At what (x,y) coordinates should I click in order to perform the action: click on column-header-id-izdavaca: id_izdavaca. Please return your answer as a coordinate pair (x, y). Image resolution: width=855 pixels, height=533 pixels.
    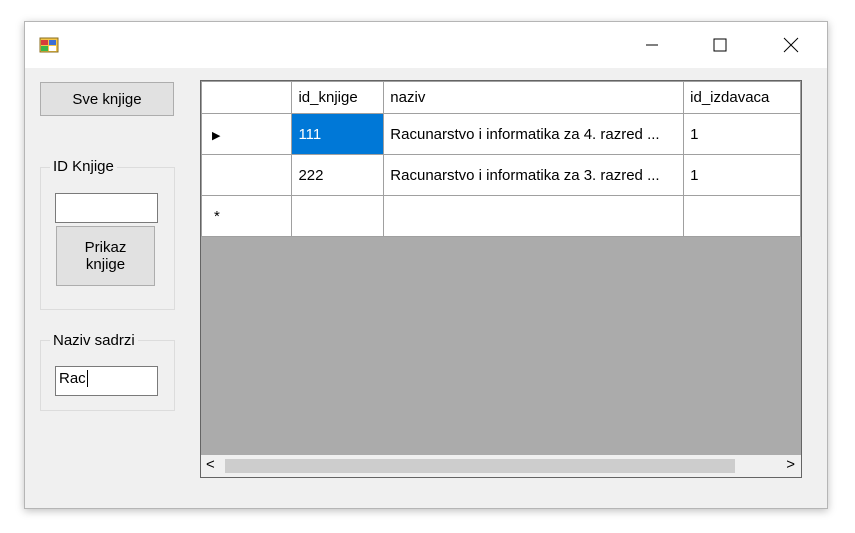
    Looking at the image, I should click on (742, 97).